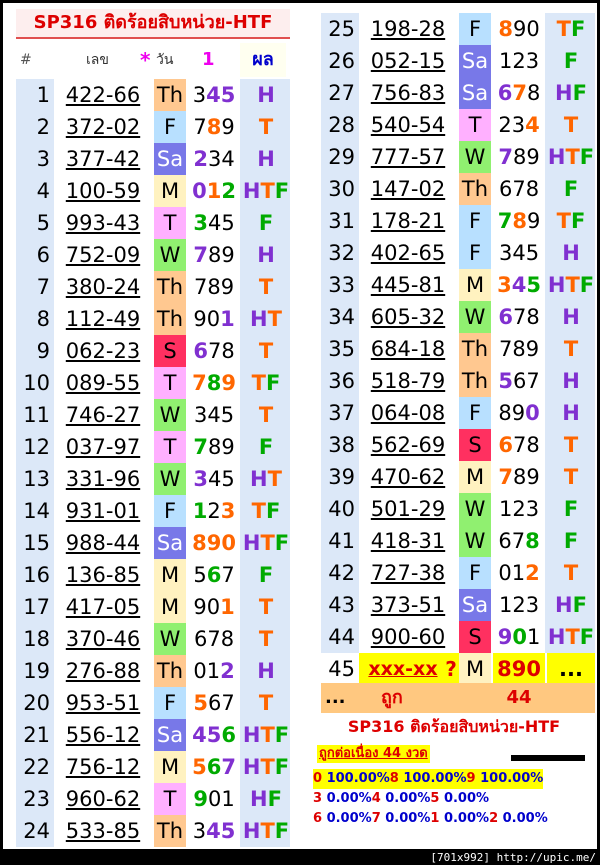 Image resolution: width=600 pixels, height=865 pixels. I want to click on row-number: 11, so click(36, 415).